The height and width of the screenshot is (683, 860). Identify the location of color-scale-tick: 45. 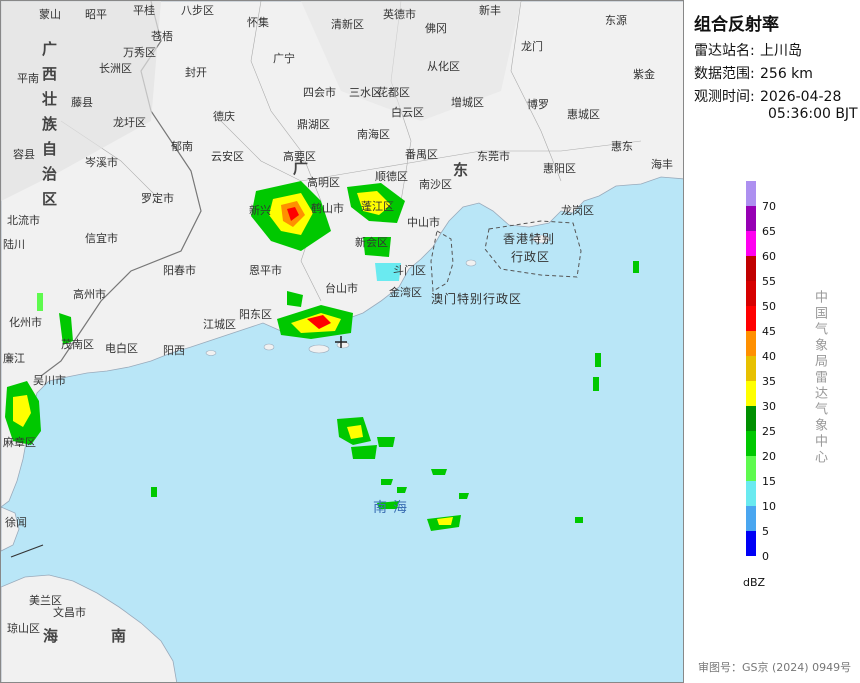
(769, 331).